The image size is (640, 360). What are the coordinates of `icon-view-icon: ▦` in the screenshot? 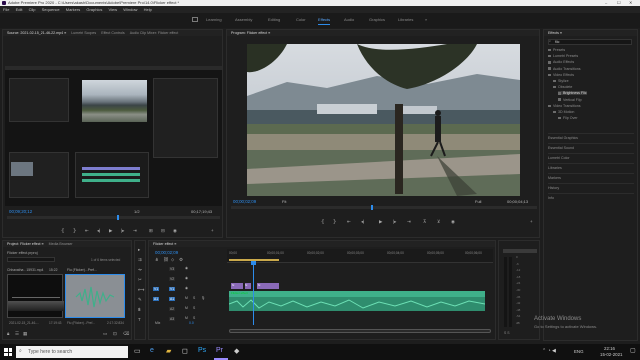 It's located at (25, 333).